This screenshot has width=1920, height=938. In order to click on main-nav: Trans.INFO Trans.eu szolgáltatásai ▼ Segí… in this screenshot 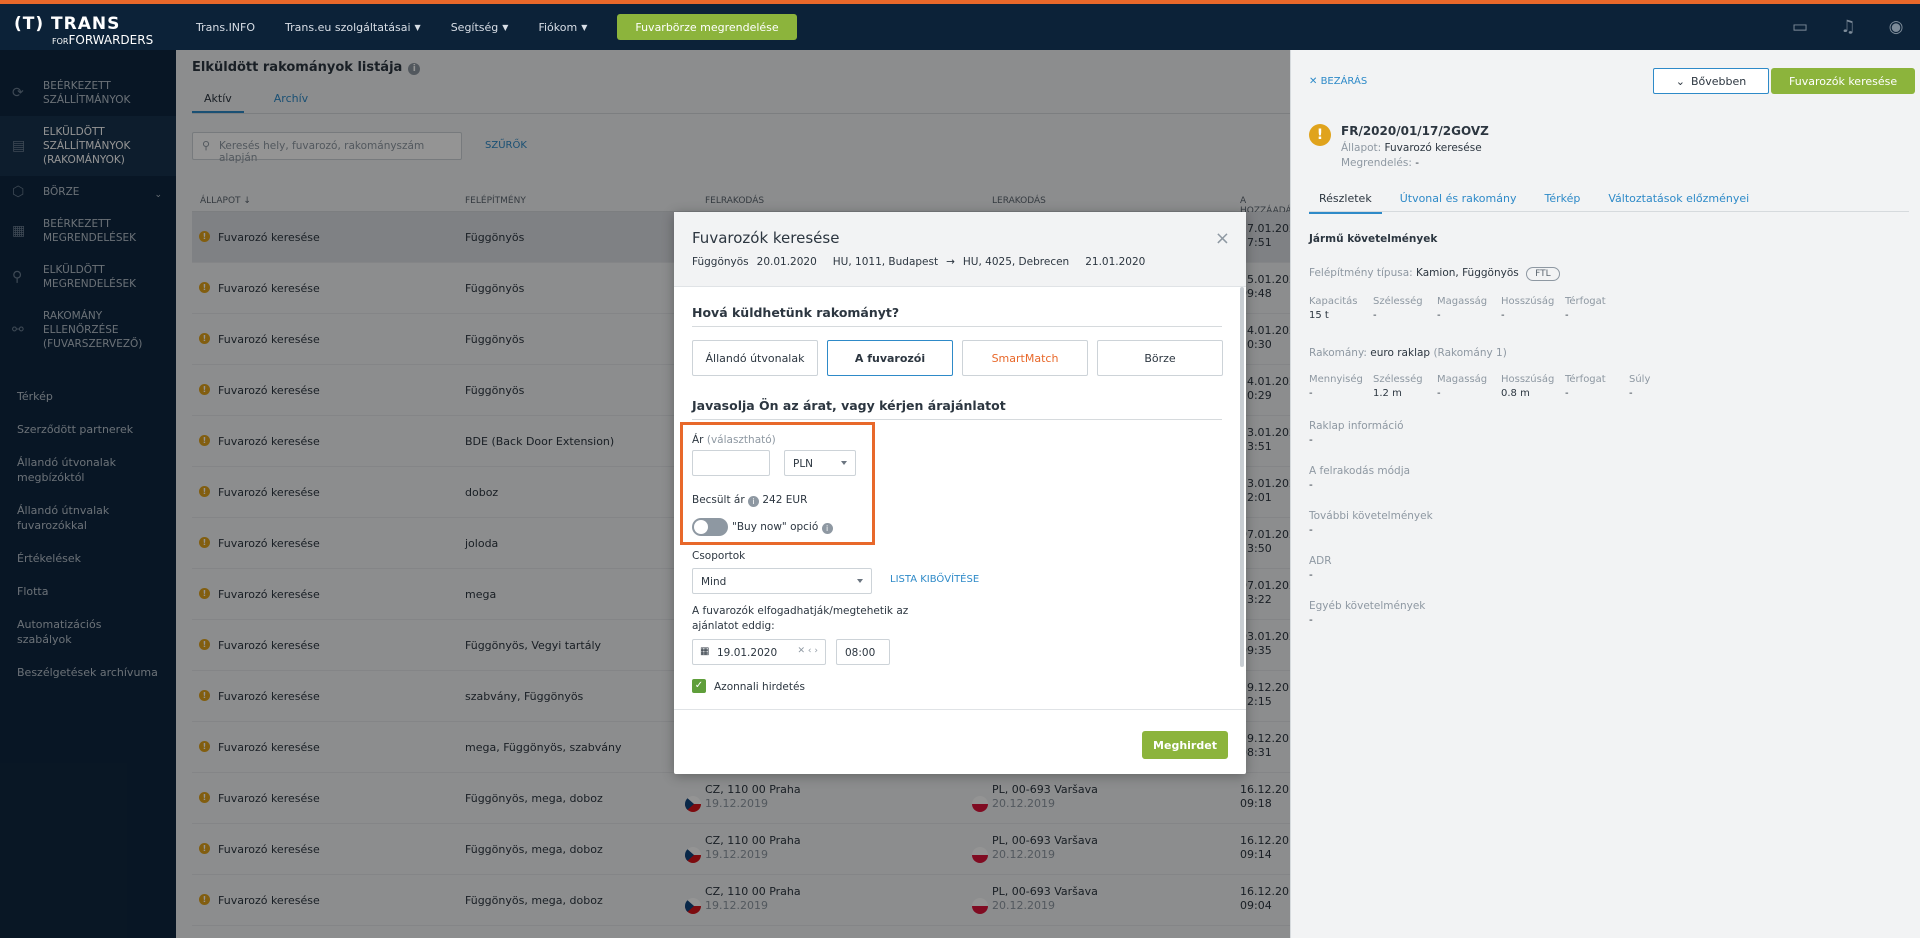, I will do `click(496, 27)`.